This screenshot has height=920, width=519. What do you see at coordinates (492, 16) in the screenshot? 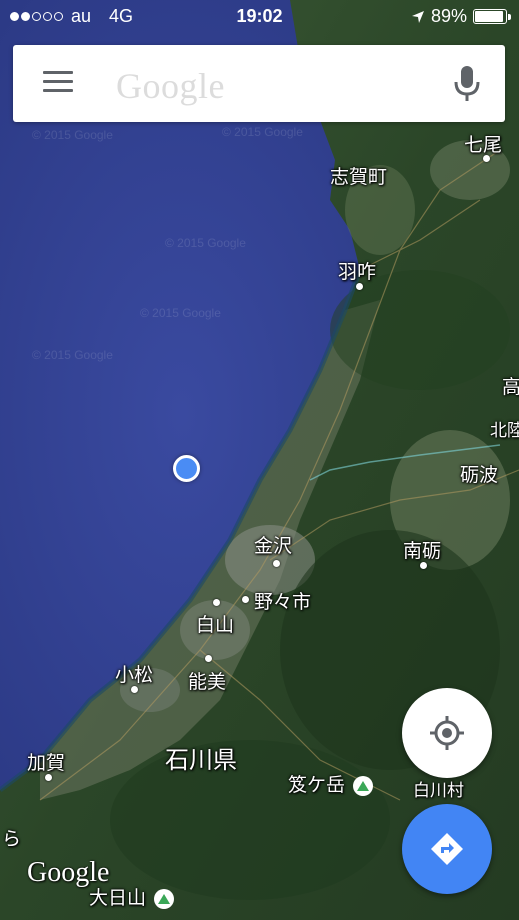
I see `battery-icon` at bounding box center [492, 16].